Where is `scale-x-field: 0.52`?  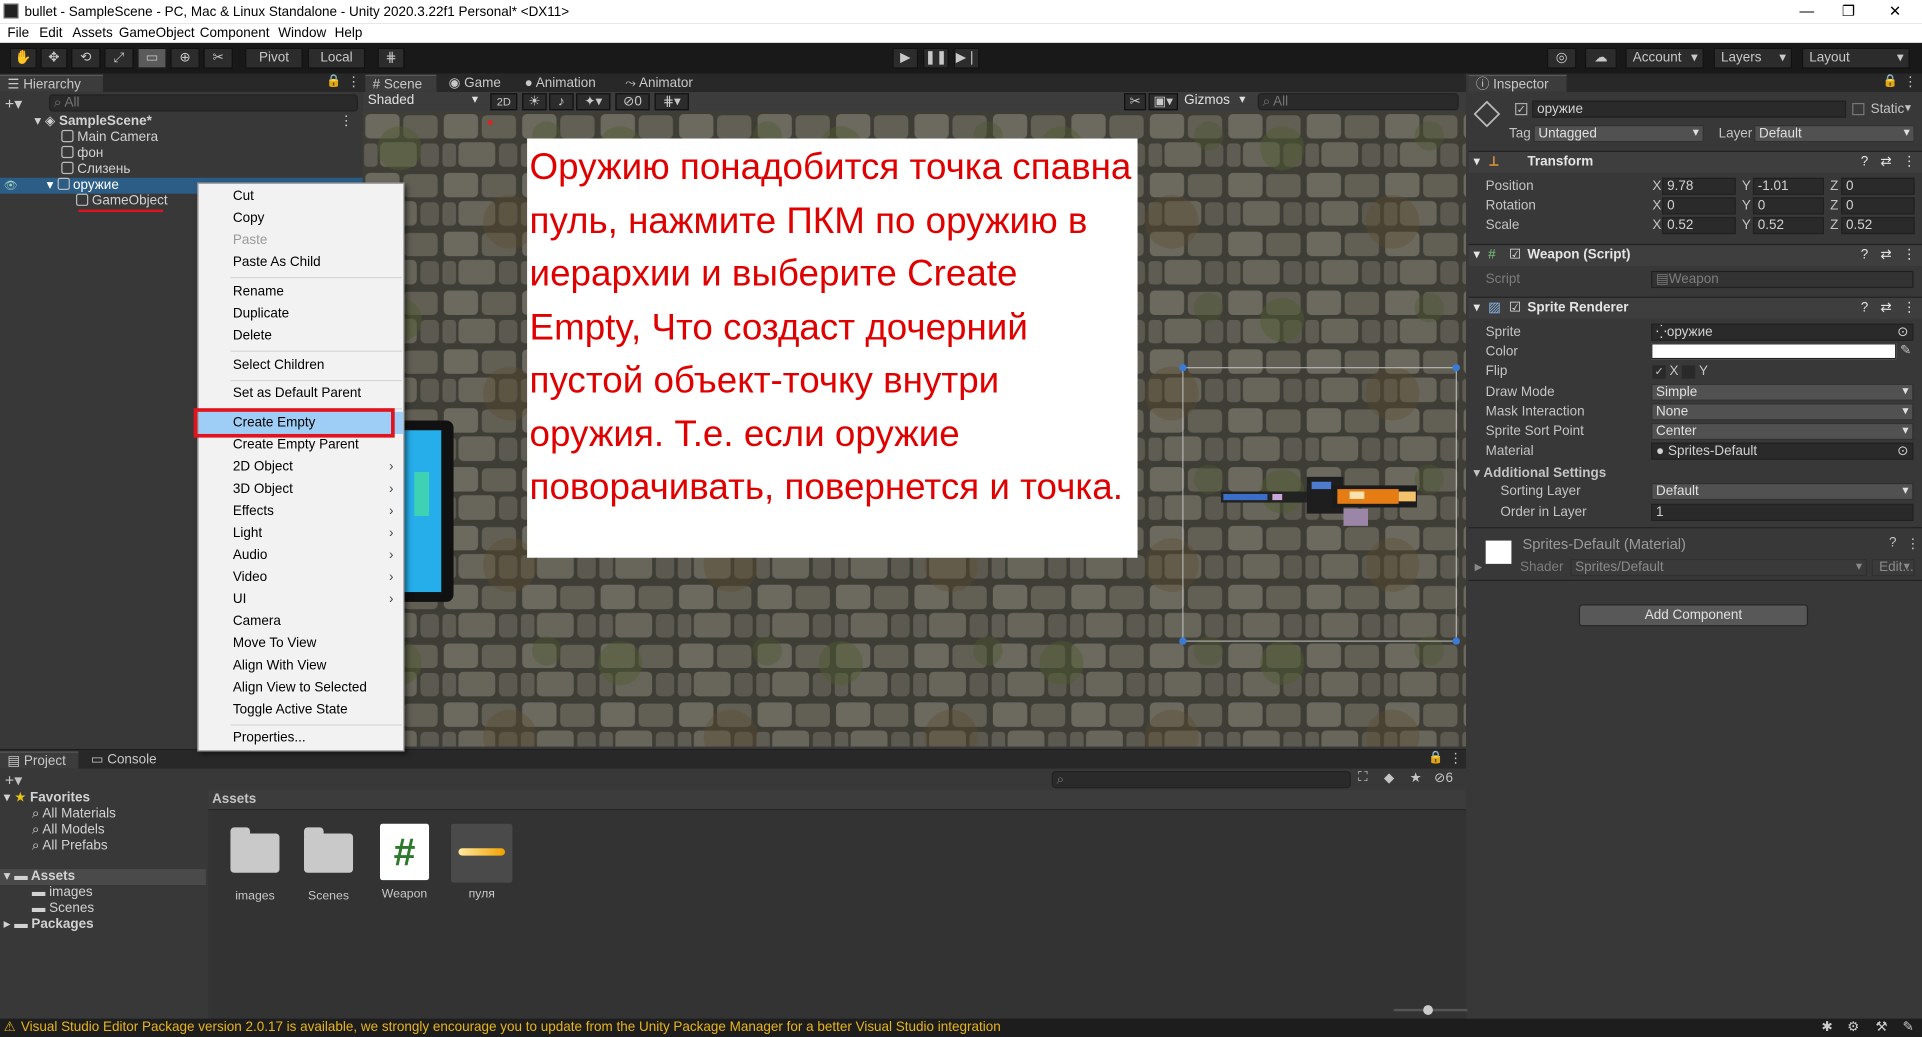 scale-x-field: 0.52 is located at coordinates (1699, 225).